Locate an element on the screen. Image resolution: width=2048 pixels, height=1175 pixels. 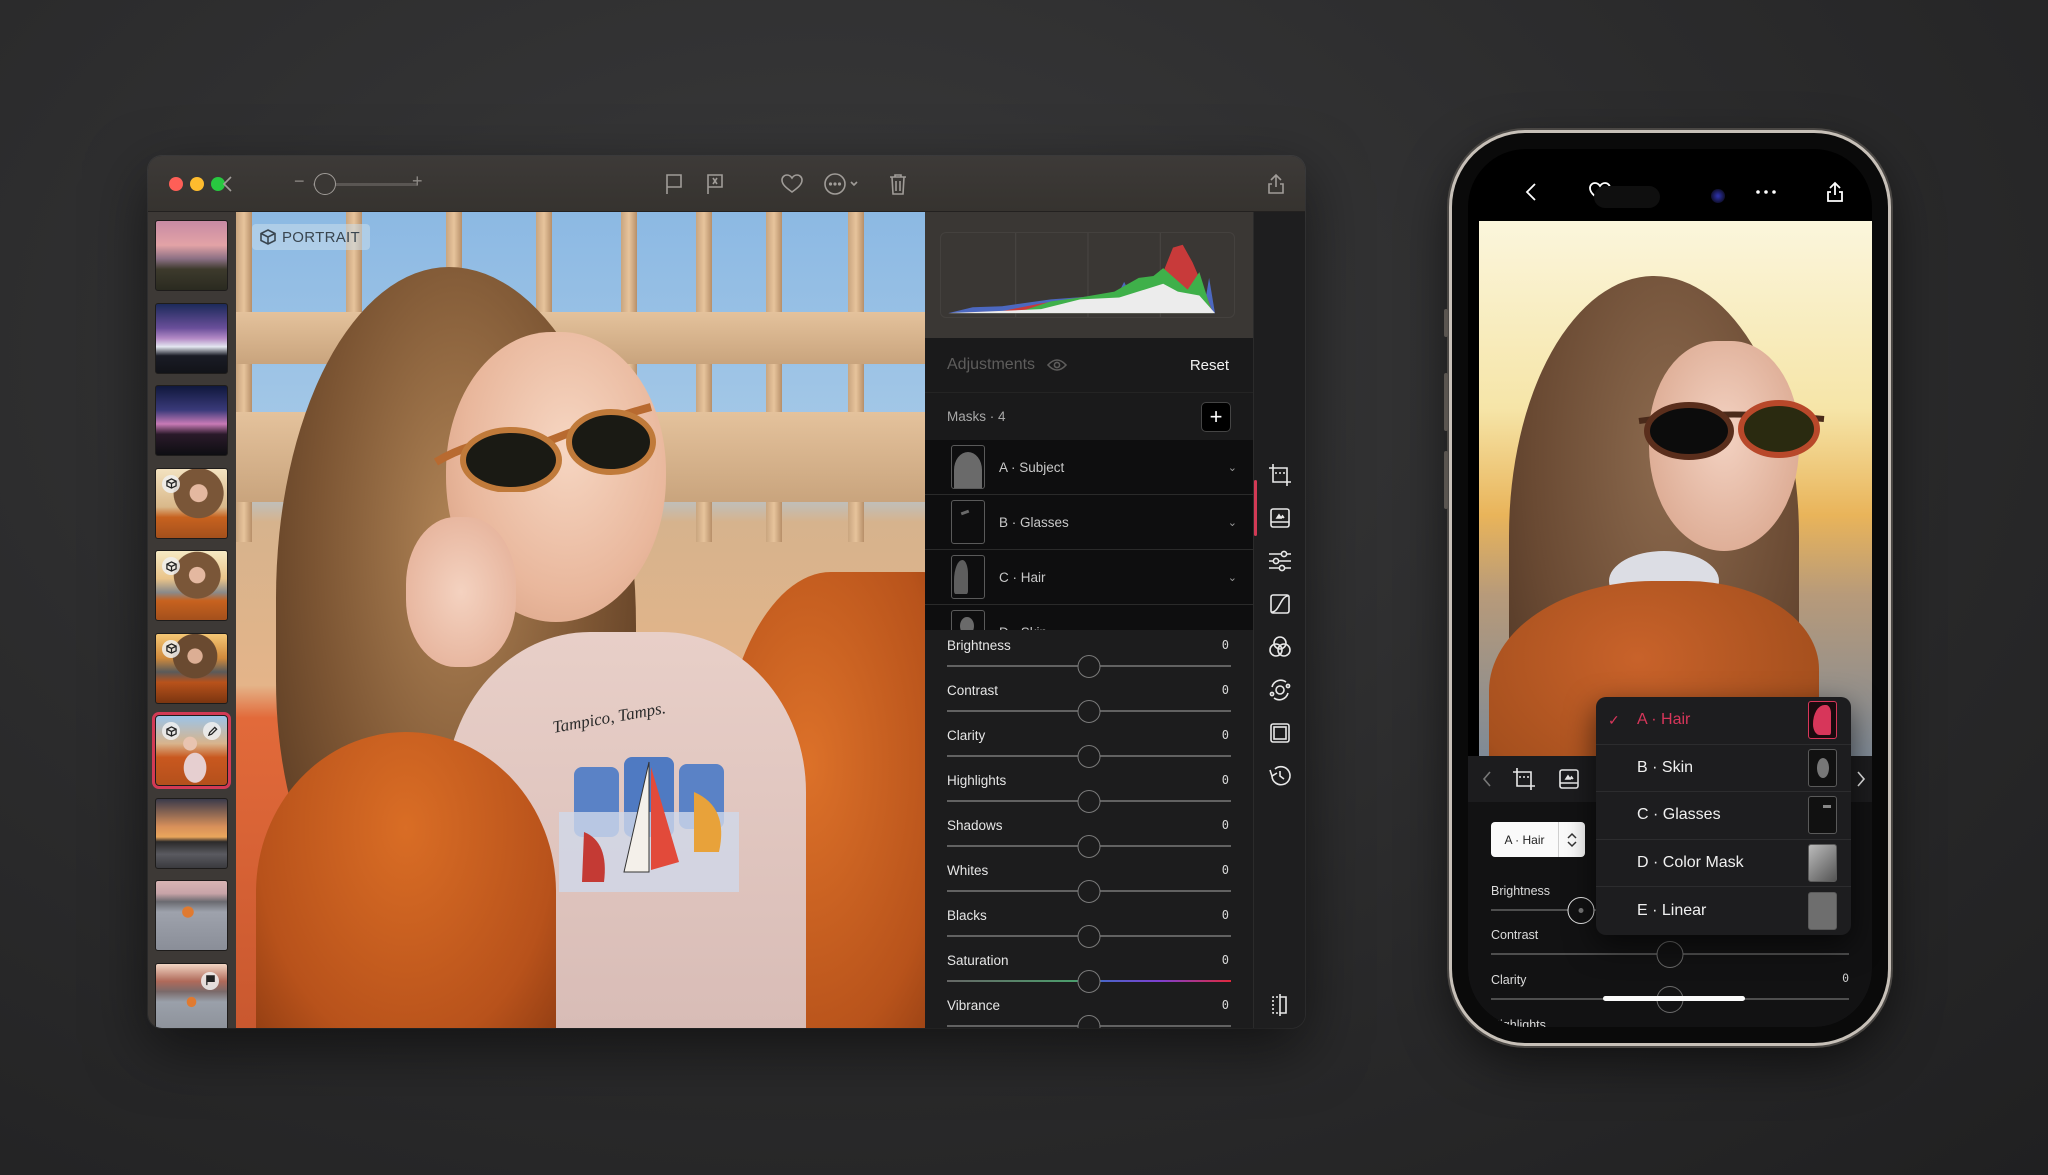
more-icon is located at coordinates (1766, 192).